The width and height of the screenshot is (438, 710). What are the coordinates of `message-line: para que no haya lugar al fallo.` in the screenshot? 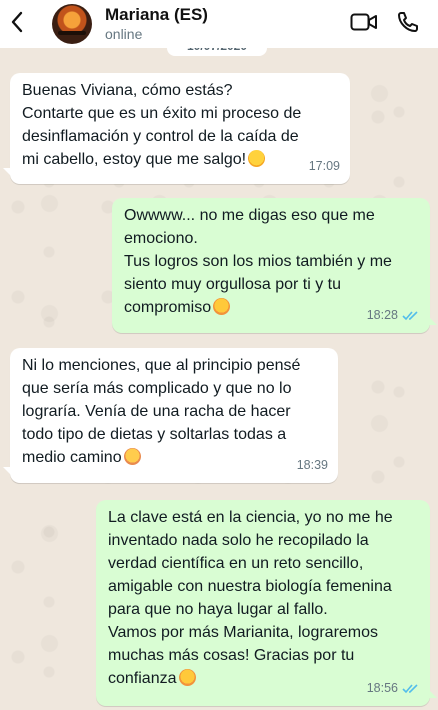 It's located at (218, 609).